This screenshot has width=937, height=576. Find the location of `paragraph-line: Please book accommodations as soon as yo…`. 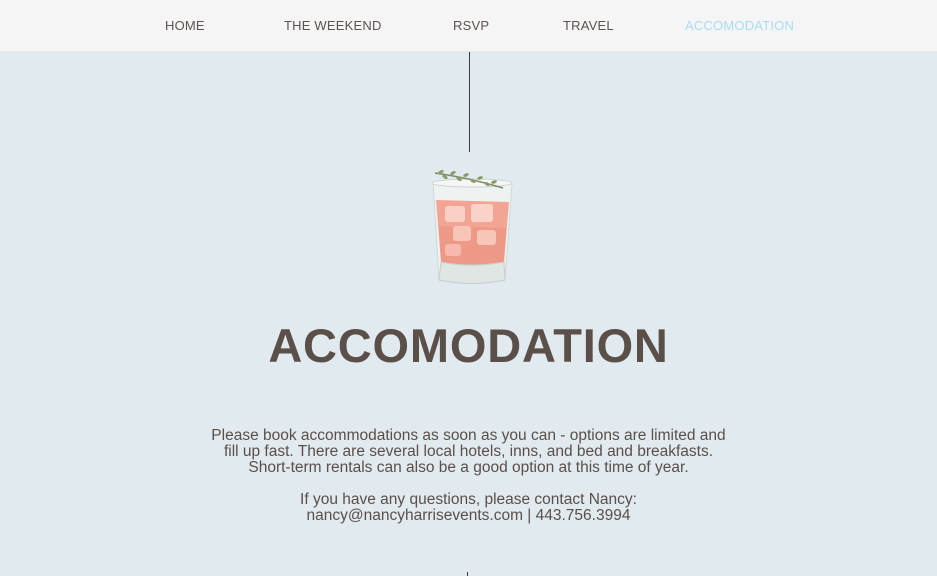

paragraph-line: Please book accommodations as soon as yo… is located at coordinates (468, 435).